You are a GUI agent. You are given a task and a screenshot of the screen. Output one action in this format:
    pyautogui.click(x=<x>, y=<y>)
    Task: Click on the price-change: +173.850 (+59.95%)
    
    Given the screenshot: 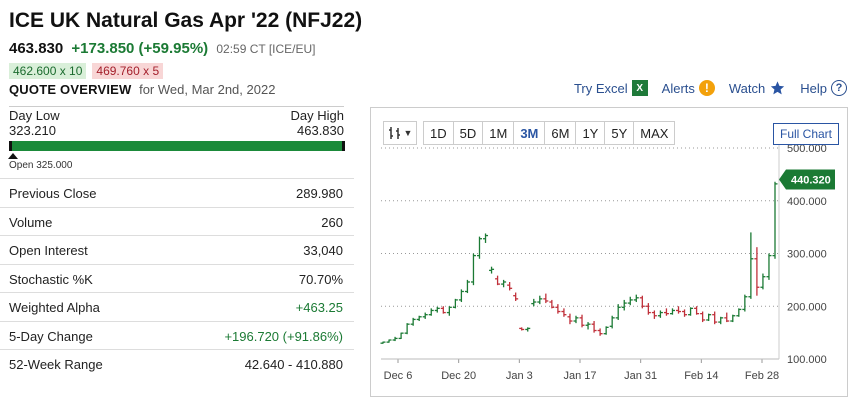 What is the action you would take?
    pyautogui.click(x=140, y=48)
    